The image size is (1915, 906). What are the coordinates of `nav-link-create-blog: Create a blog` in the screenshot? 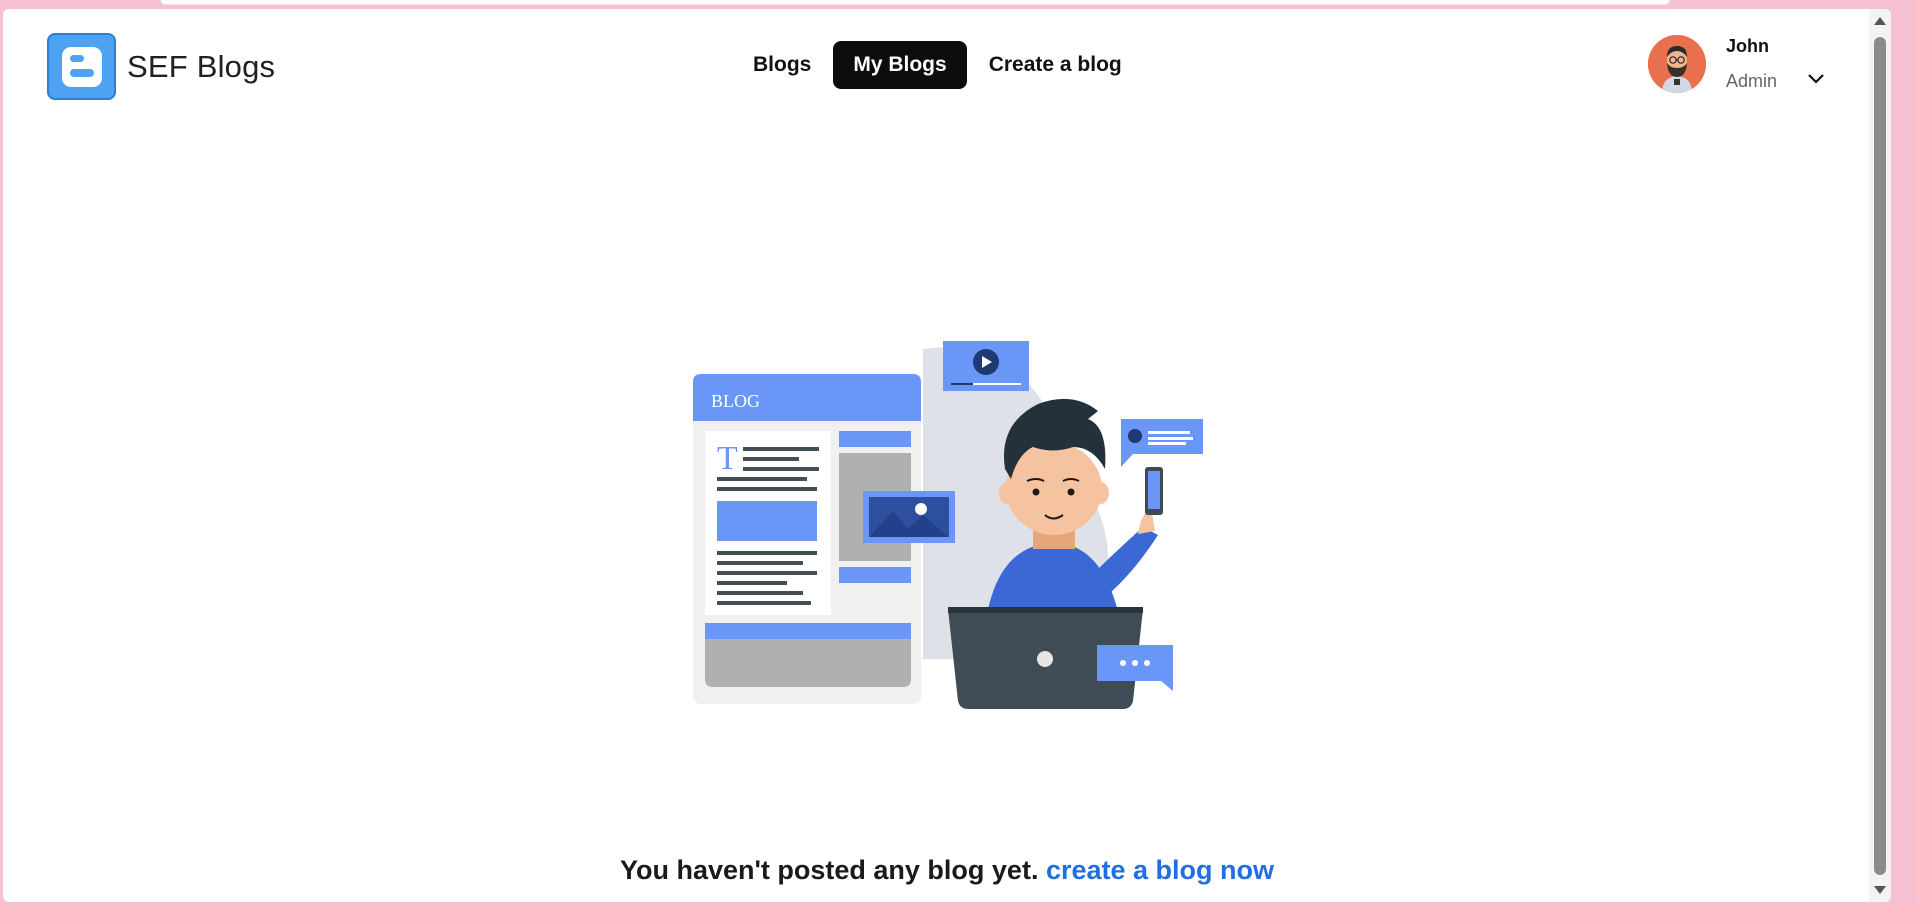 It's located at (1055, 65).